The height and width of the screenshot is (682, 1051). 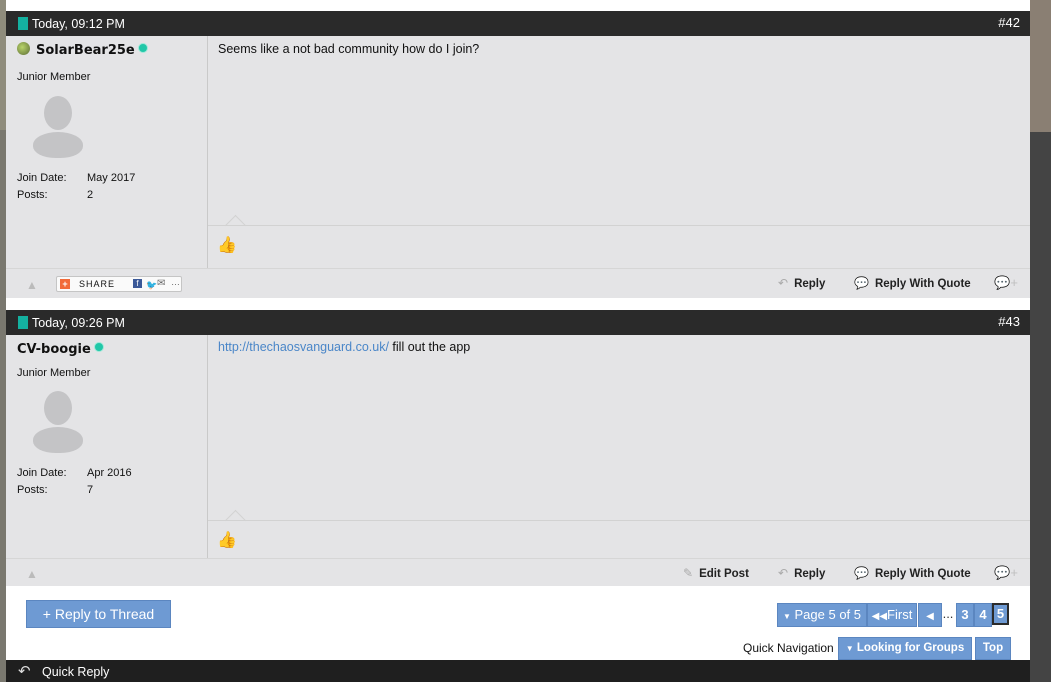 What do you see at coordinates (1009, 321) in the screenshot?
I see `post-number-link: #43` at bounding box center [1009, 321].